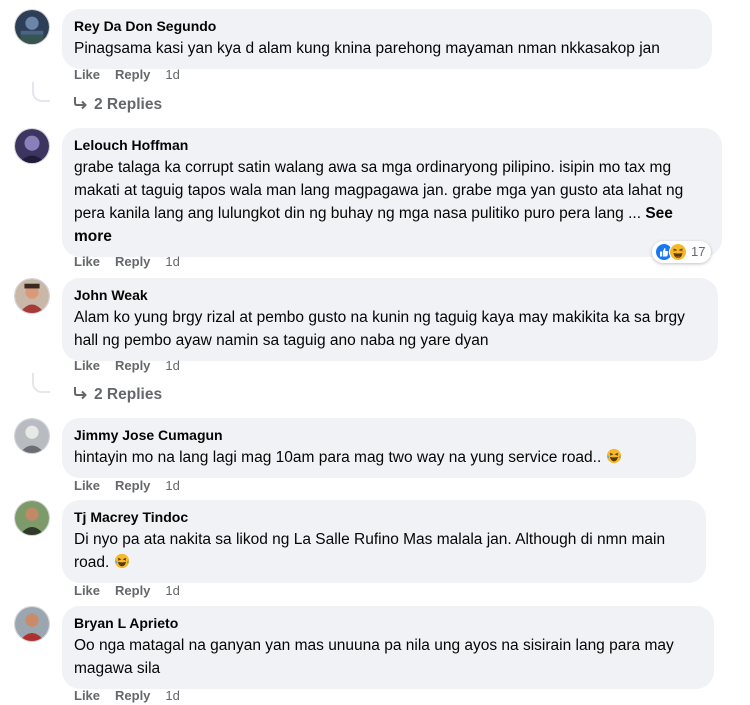  Describe the element at coordinates (698, 251) in the screenshot. I see `reaction-count: 17` at that location.